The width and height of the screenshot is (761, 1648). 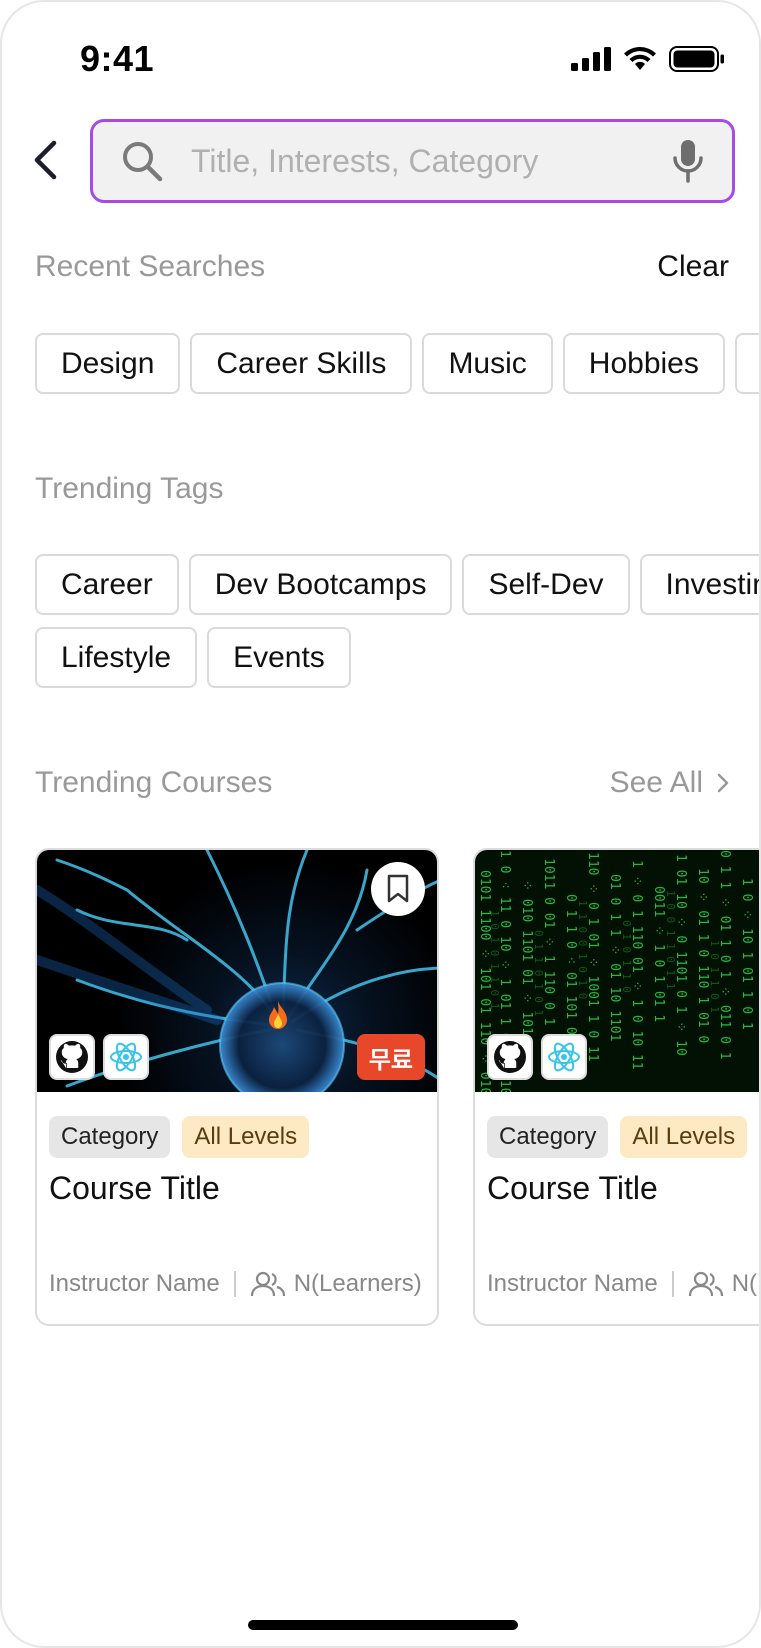 I want to click on trending-courses-title: Trending Courses, so click(x=154, y=782).